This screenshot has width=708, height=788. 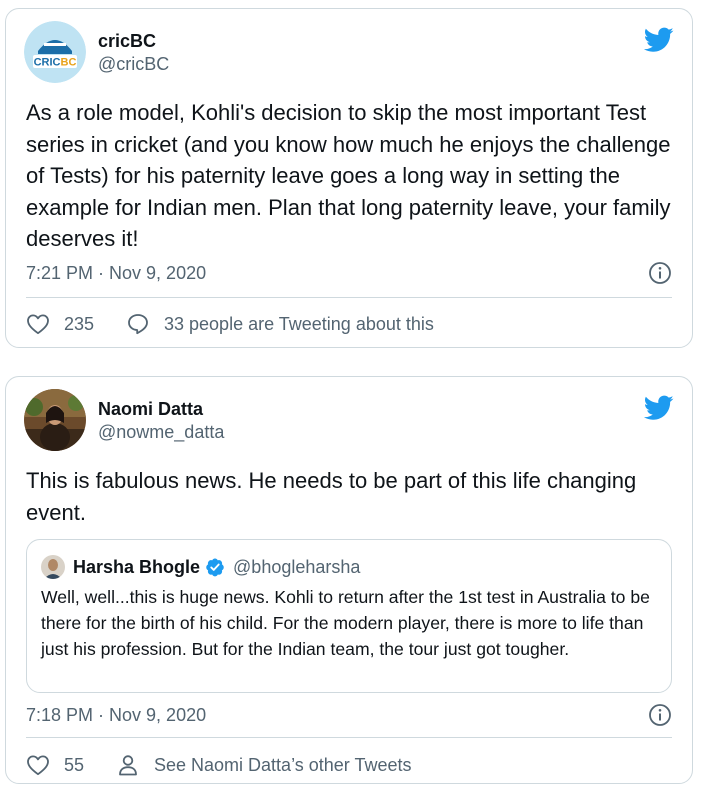 What do you see at coordinates (55, 420) in the screenshot?
I see `avatar` at bounding box center [55, 420].